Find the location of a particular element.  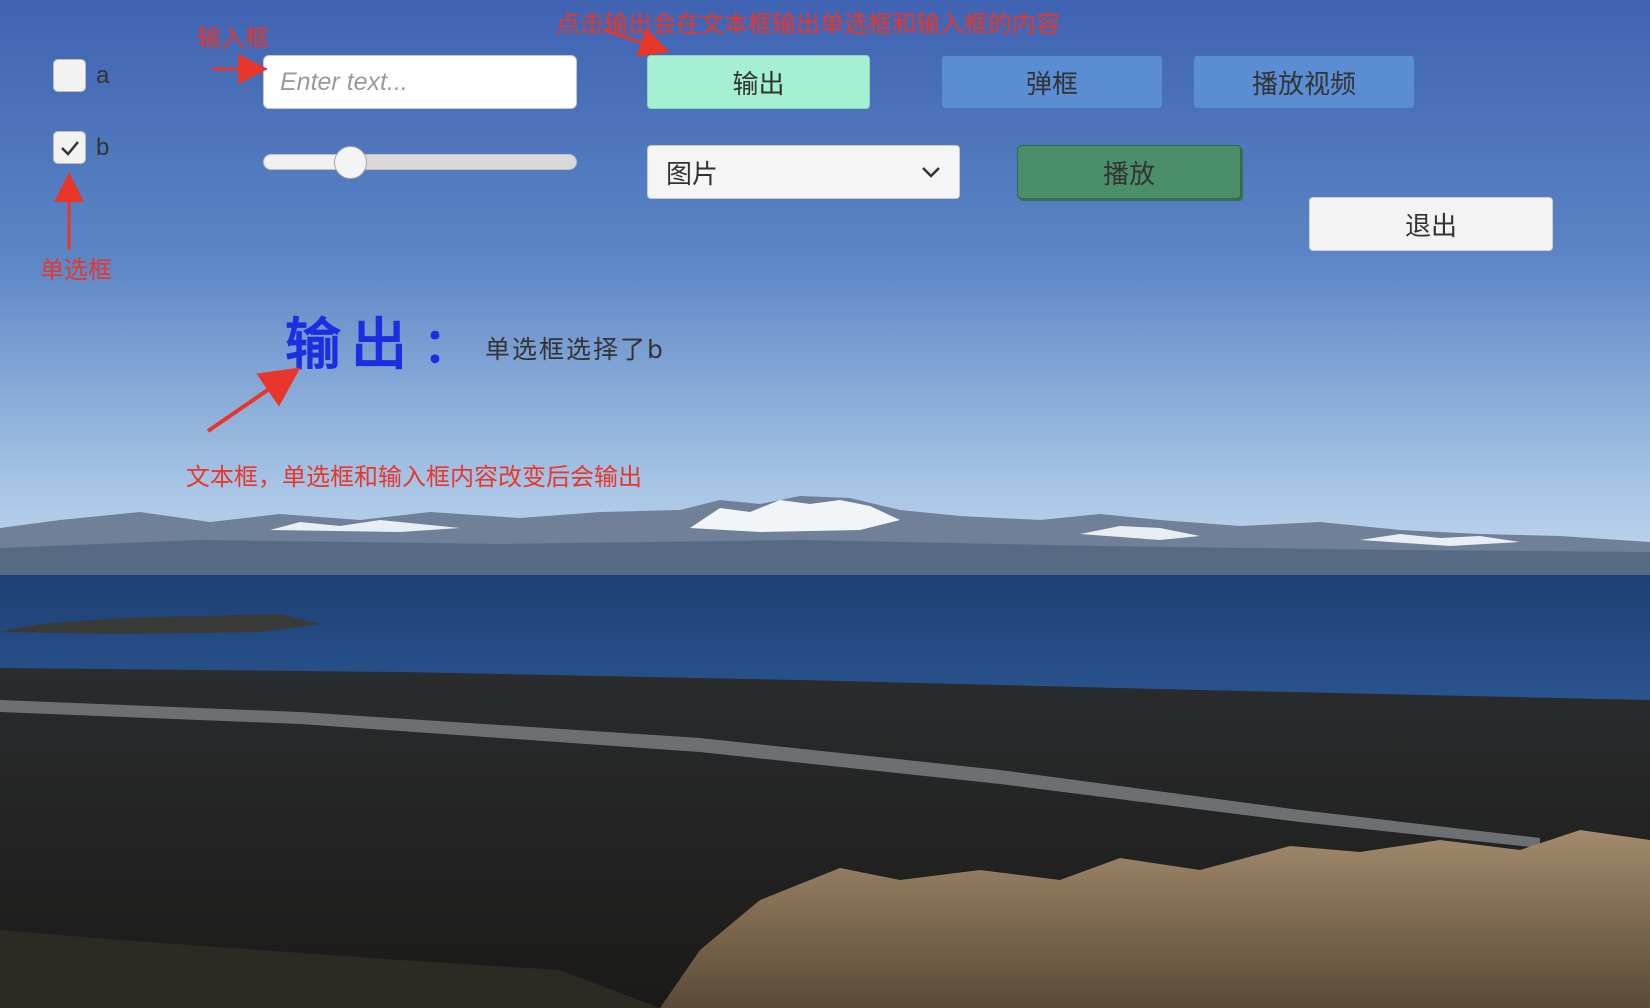

toggle-a-label: a is located at coordinates (103, 75).